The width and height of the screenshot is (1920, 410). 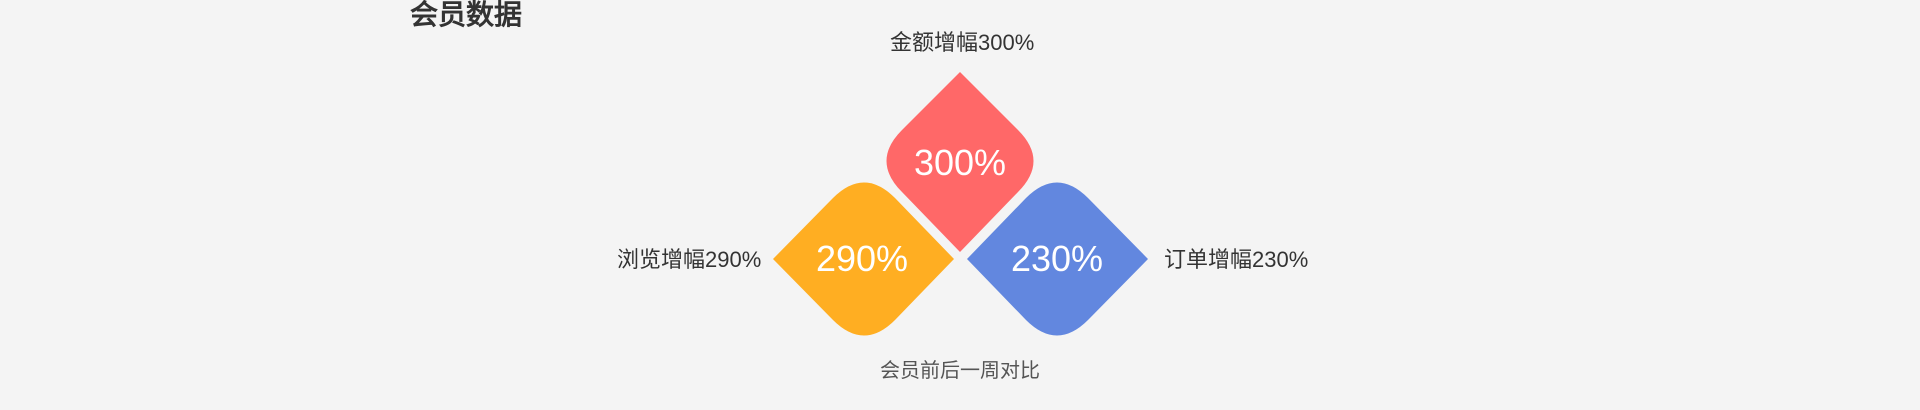 What do you see at coordinates (862, 258) in the screenshot?
I see `value-browse: 290%` at bounding box center [862, 258].